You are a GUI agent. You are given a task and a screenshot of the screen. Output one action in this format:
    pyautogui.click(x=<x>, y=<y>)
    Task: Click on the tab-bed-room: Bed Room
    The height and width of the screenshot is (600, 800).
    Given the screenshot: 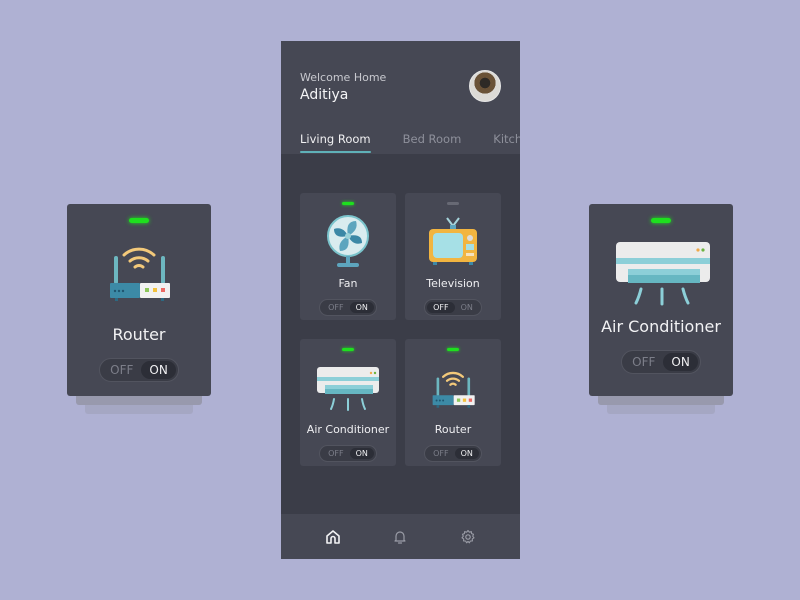 What is the action you would take?
    pyautogui.click(x=432, y=142)
    